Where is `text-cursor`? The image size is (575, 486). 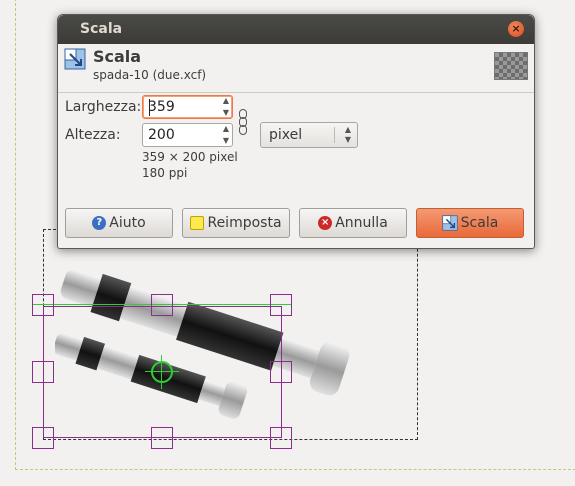 text-cursor is located at coordinates (149, 107).